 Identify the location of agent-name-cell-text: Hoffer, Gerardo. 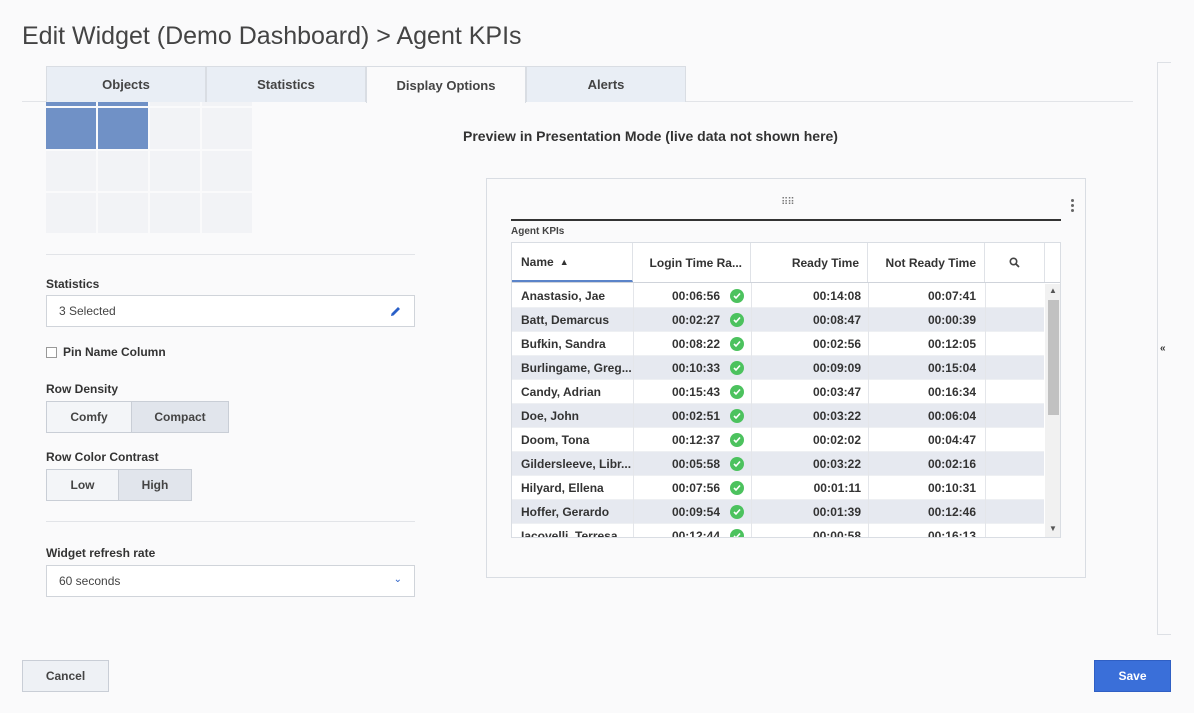
(565, 512).